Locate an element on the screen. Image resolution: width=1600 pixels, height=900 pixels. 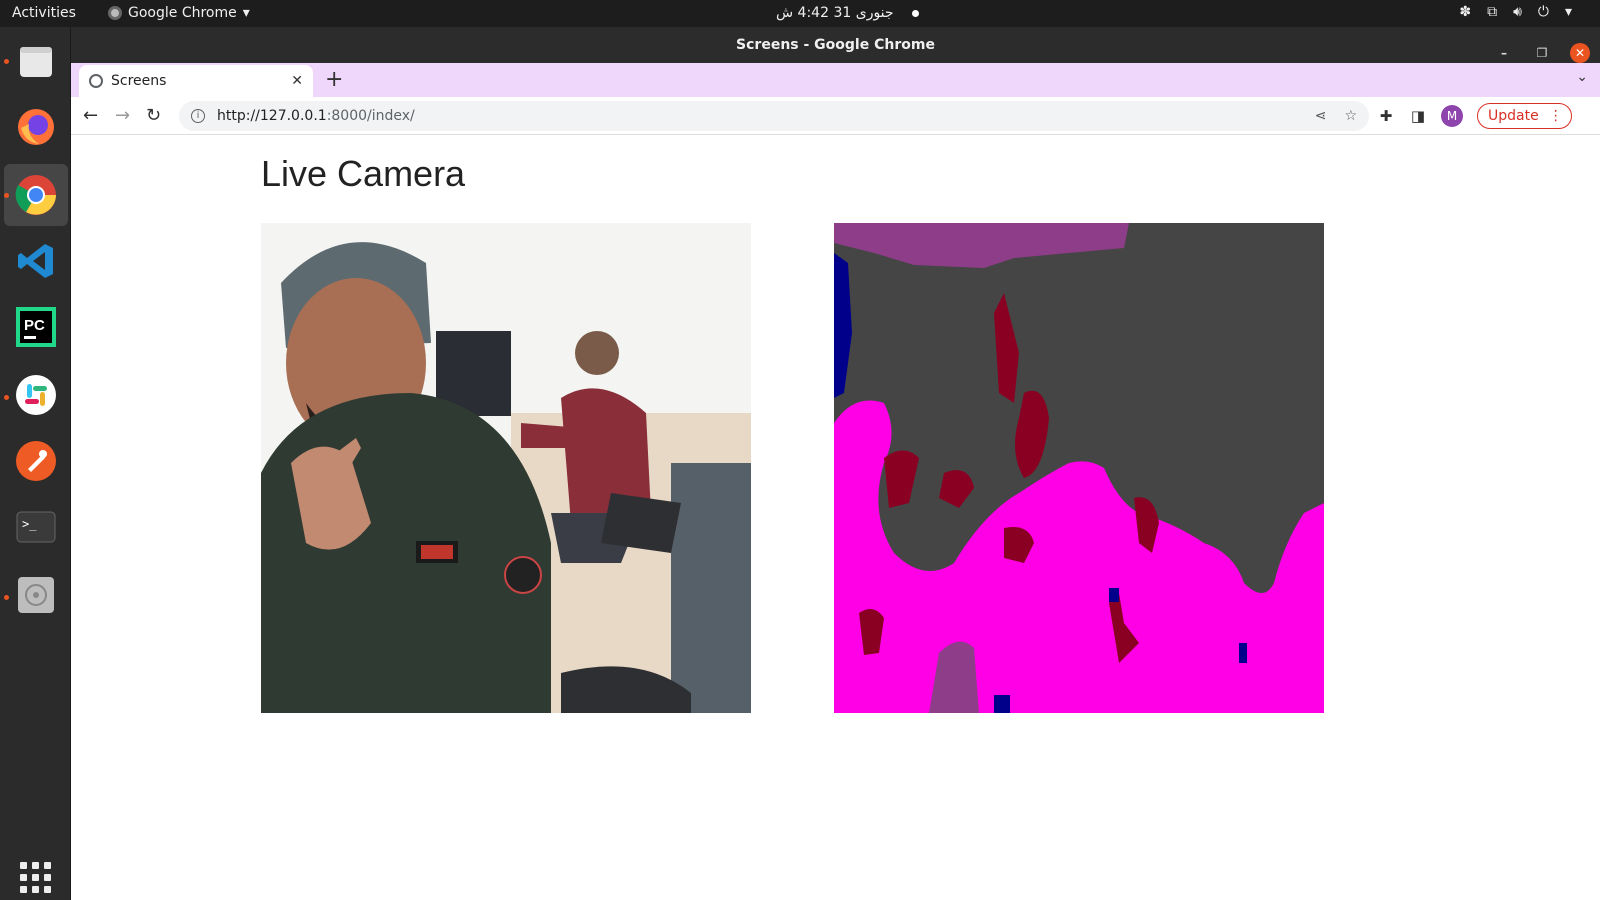
dock: PC >_ is located at coordinates (35, 463).